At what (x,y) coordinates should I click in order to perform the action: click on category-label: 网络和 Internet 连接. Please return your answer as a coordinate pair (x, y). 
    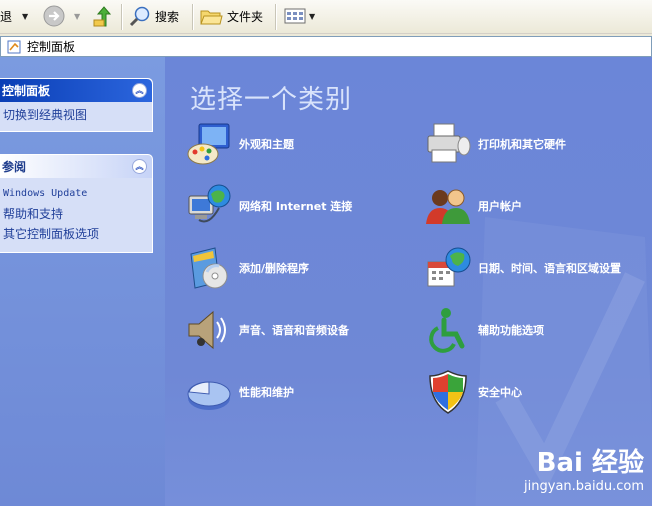
    Looking at the image, I should click on (296, 206).